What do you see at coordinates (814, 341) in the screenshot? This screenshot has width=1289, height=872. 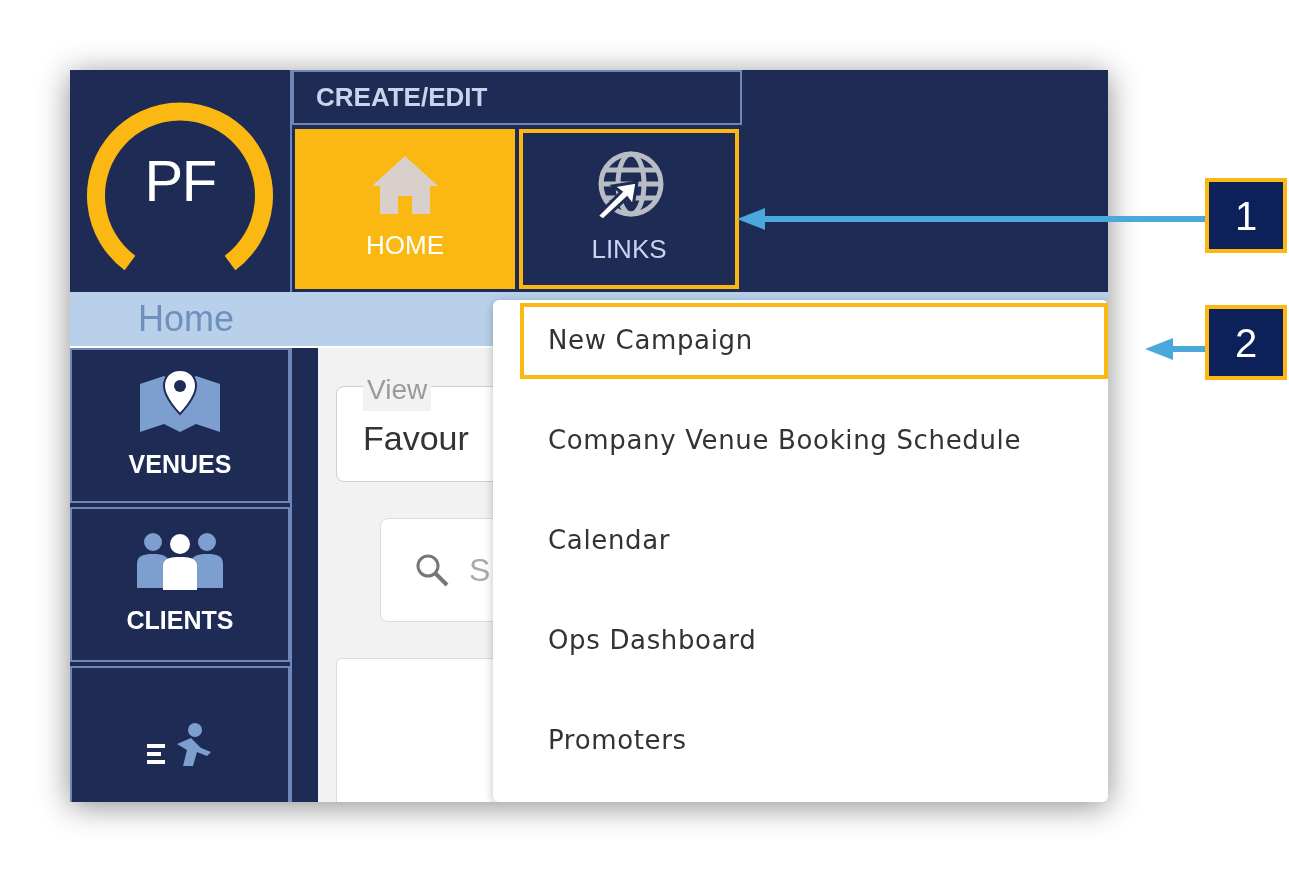 I see `menu-item: New Campaign` at bounding box center [814, 341].